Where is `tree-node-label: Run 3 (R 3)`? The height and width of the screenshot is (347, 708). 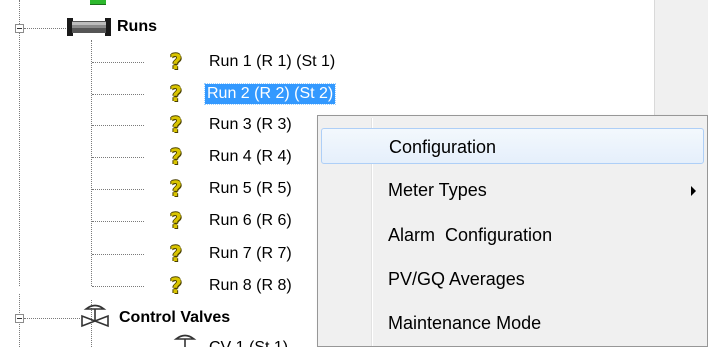
tree-node-label: Run 3 (R 3) is located at coordinates (250, 124).